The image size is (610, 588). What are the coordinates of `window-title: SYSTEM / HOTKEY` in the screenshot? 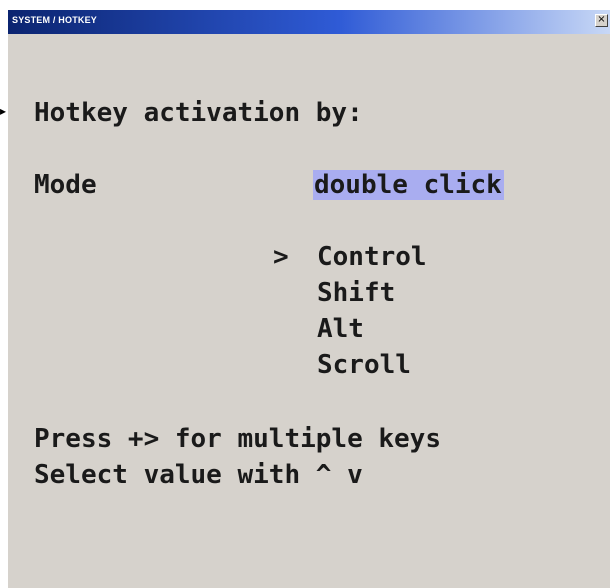 It's located at (55, 20).